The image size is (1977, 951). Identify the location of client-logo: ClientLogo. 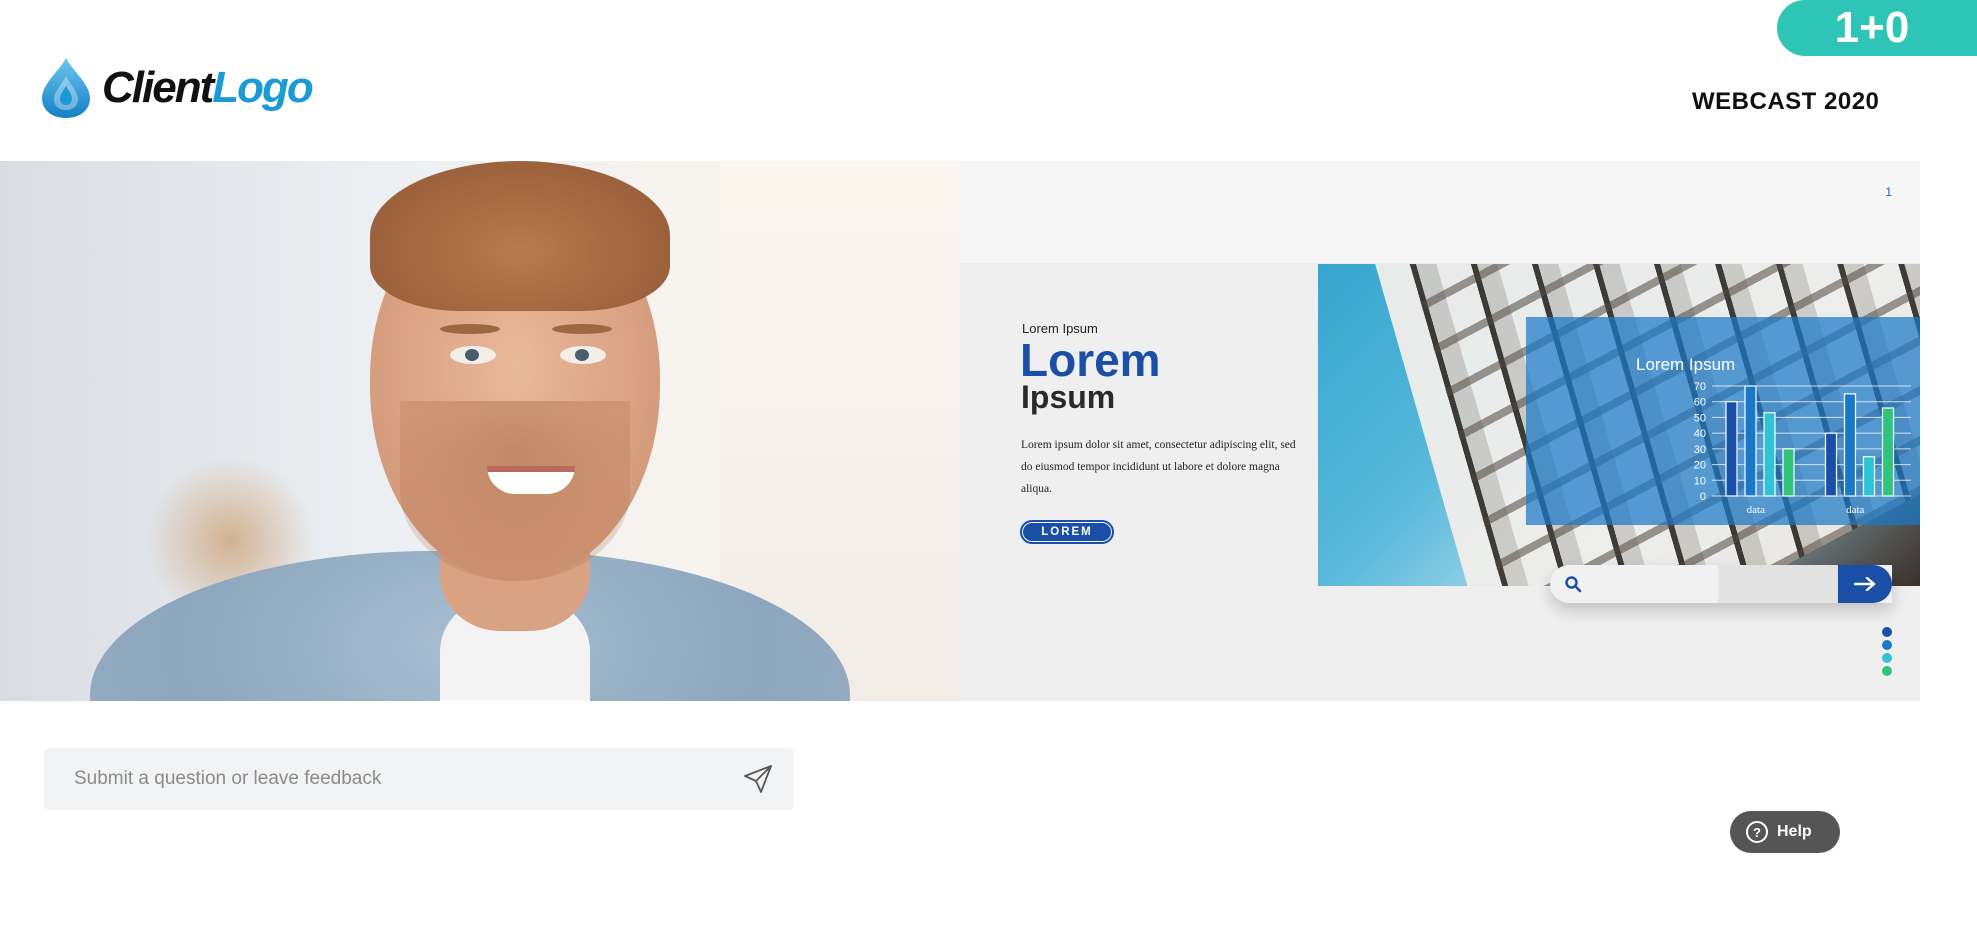
(176, 88).